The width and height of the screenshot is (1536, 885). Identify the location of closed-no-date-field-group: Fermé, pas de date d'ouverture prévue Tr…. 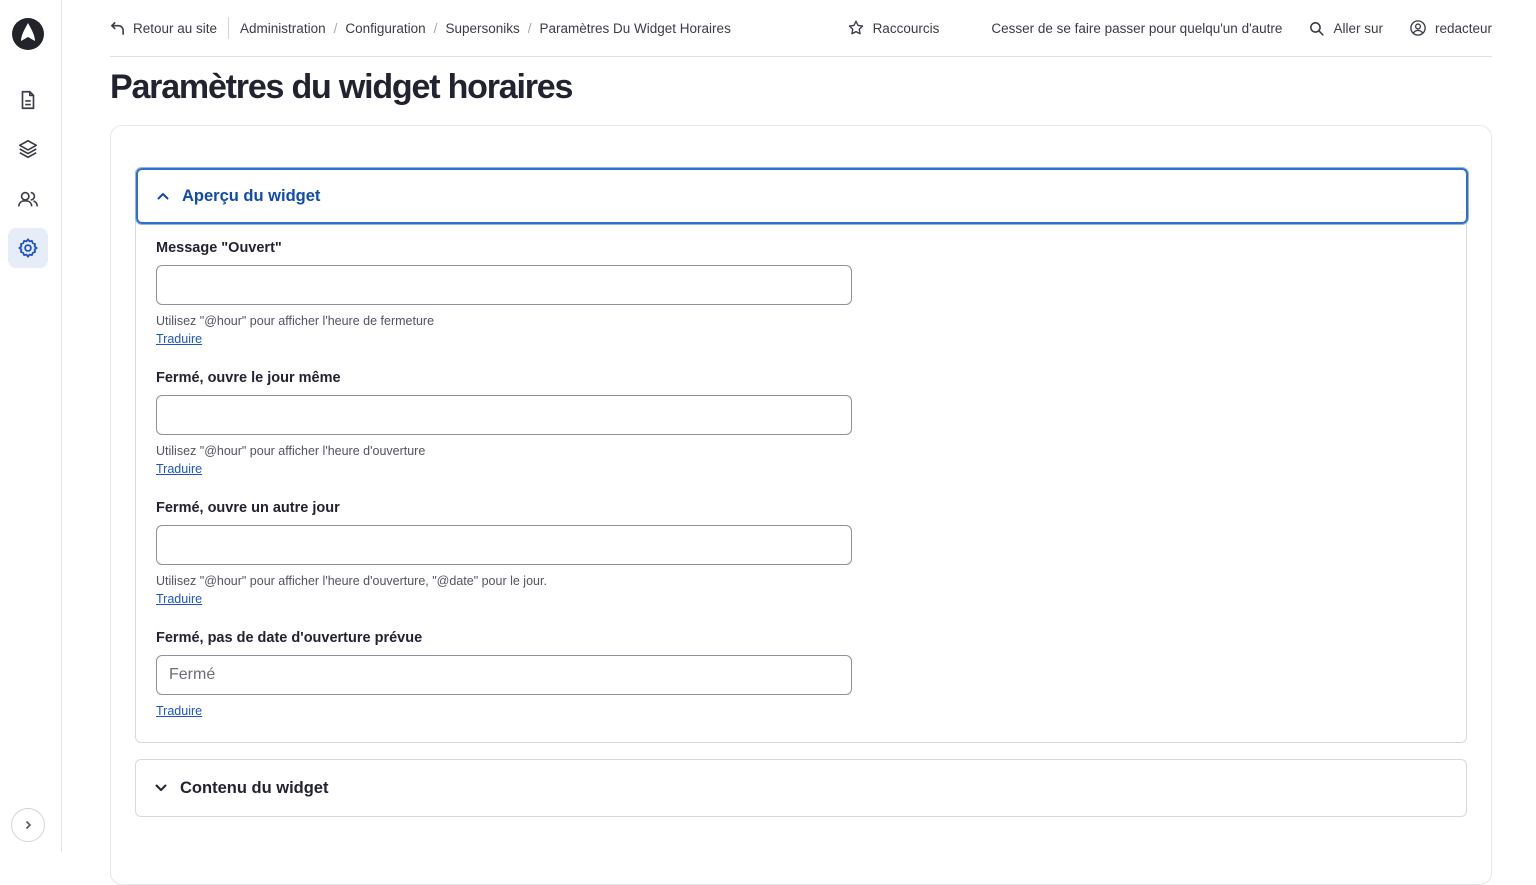
(504, 675).